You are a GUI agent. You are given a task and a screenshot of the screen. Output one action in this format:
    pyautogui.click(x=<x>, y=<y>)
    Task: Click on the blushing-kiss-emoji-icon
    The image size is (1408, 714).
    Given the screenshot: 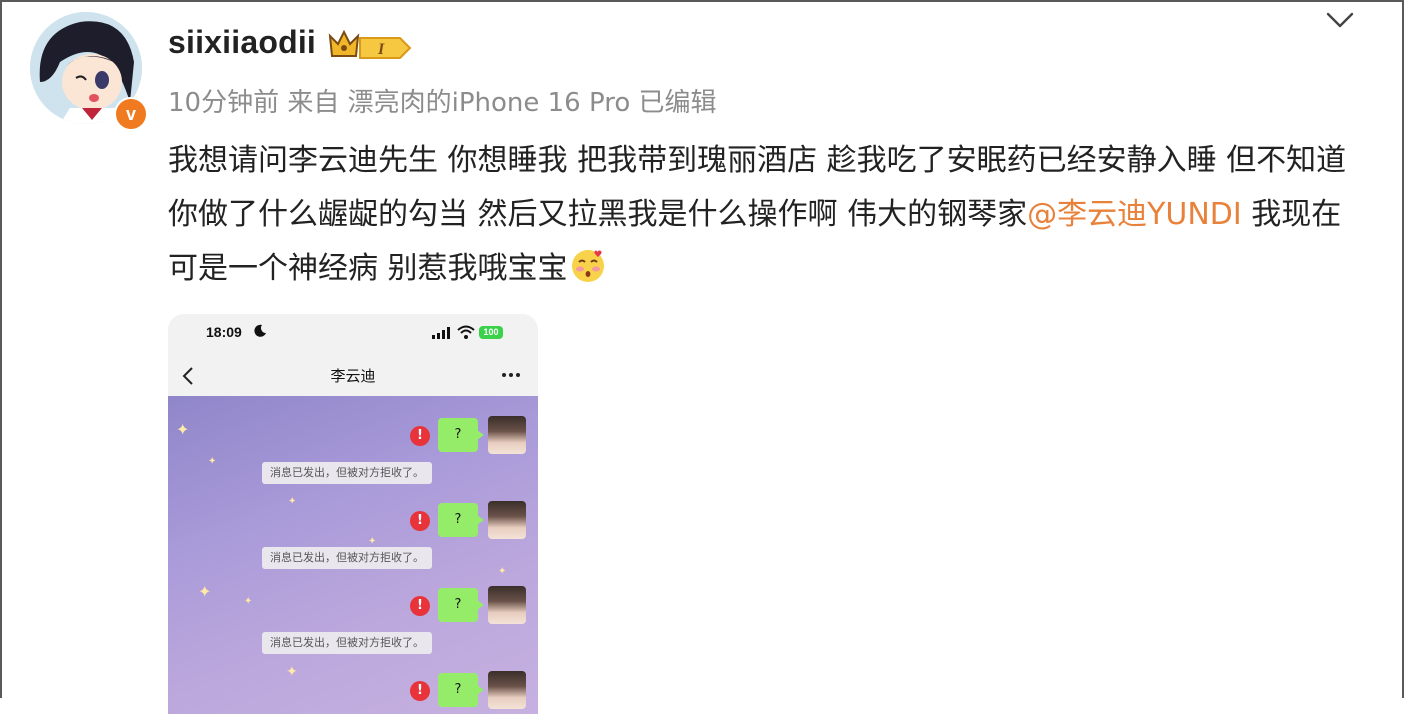 What is the action you would take?
    pyautogui.click(x=587, y=266)
    